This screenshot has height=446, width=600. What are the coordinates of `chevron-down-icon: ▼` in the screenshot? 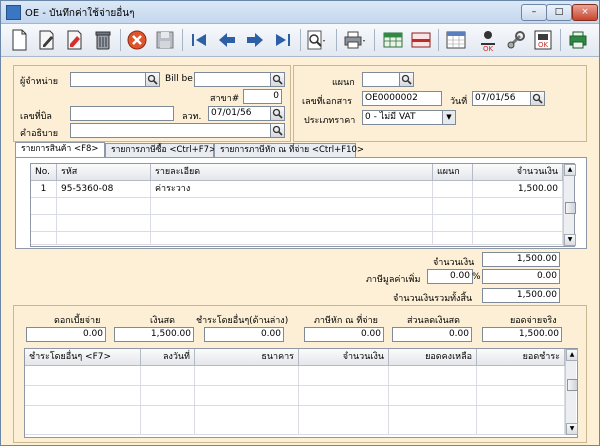 It's located at (448, 117).